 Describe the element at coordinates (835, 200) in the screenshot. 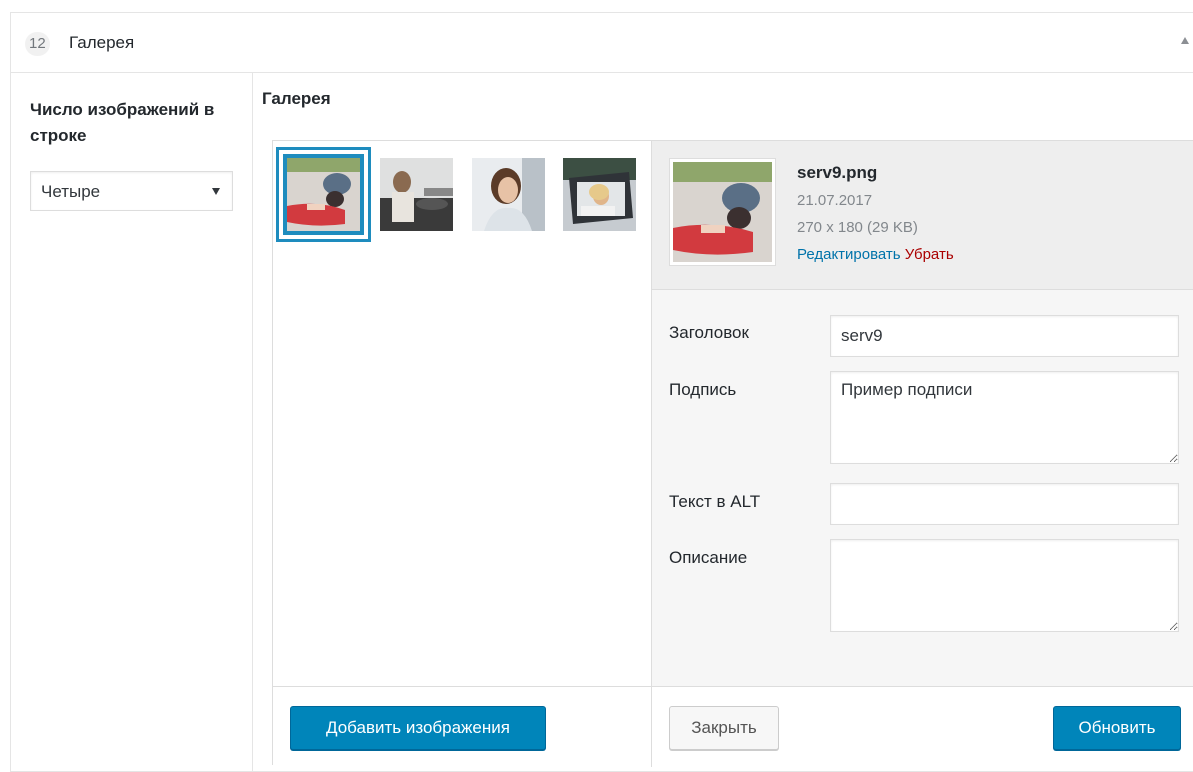

I see `attachment-date: 21.07.2017` at that location.